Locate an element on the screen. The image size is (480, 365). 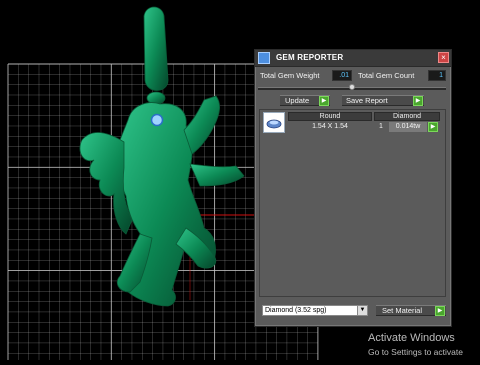
total-gem-count-value: 1 is located at coordinates (437, 75).